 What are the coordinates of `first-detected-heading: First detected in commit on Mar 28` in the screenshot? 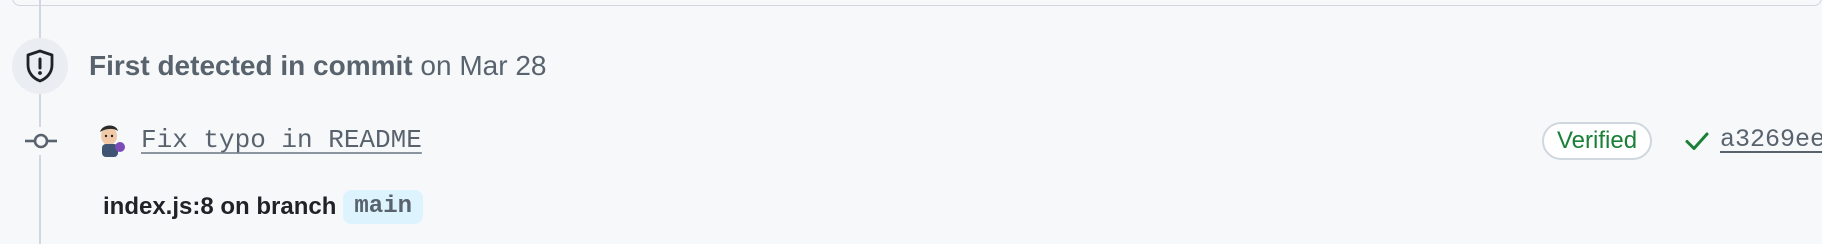 It's located at (317, 66).